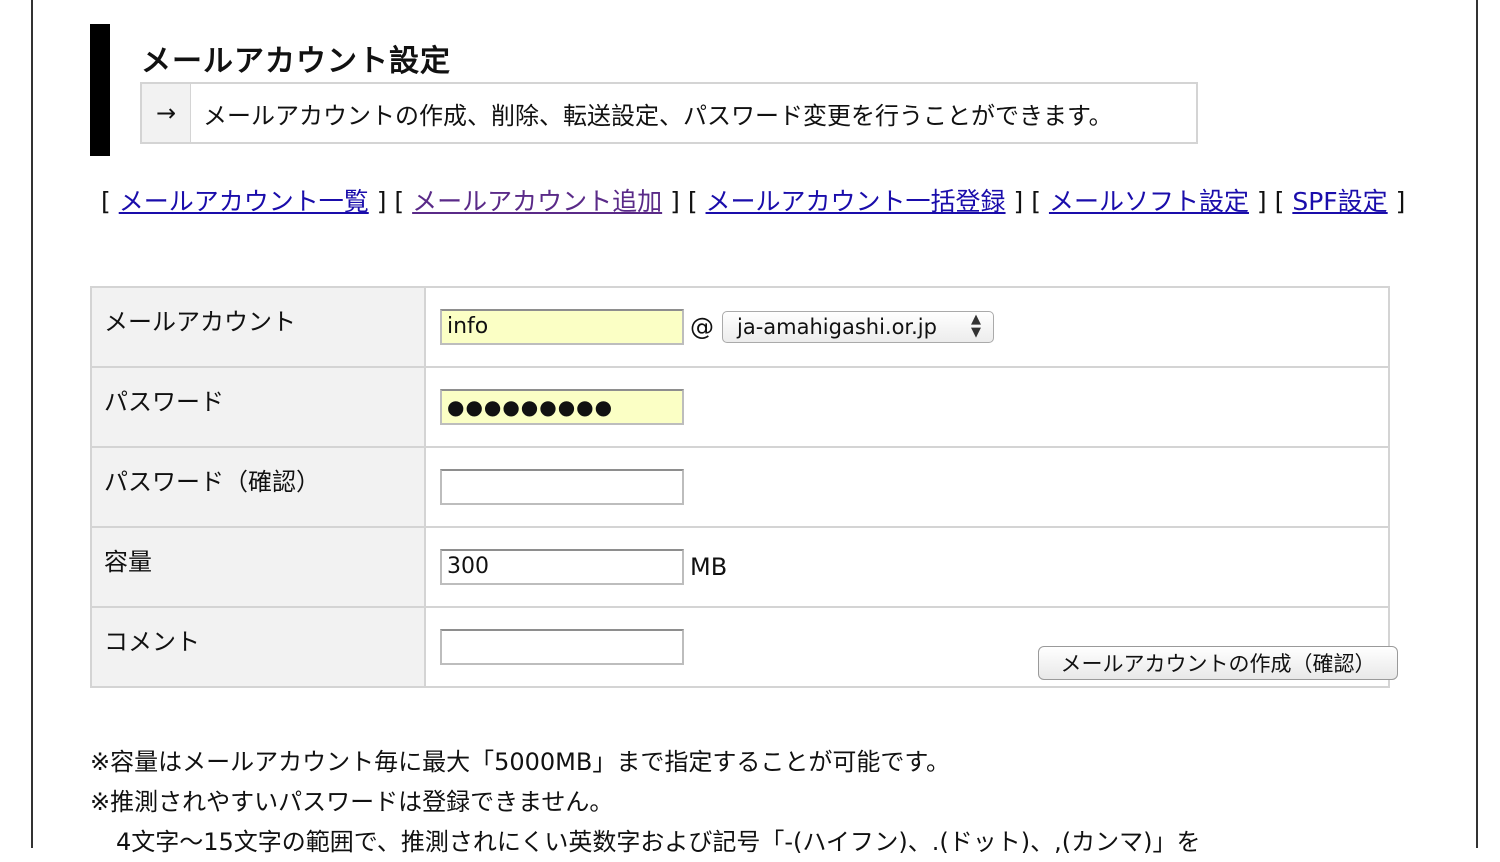 This screenshot has width=1500, height=862. I want to click on form-row-password-confirm: パスワード（確認）, so click(740, 487).